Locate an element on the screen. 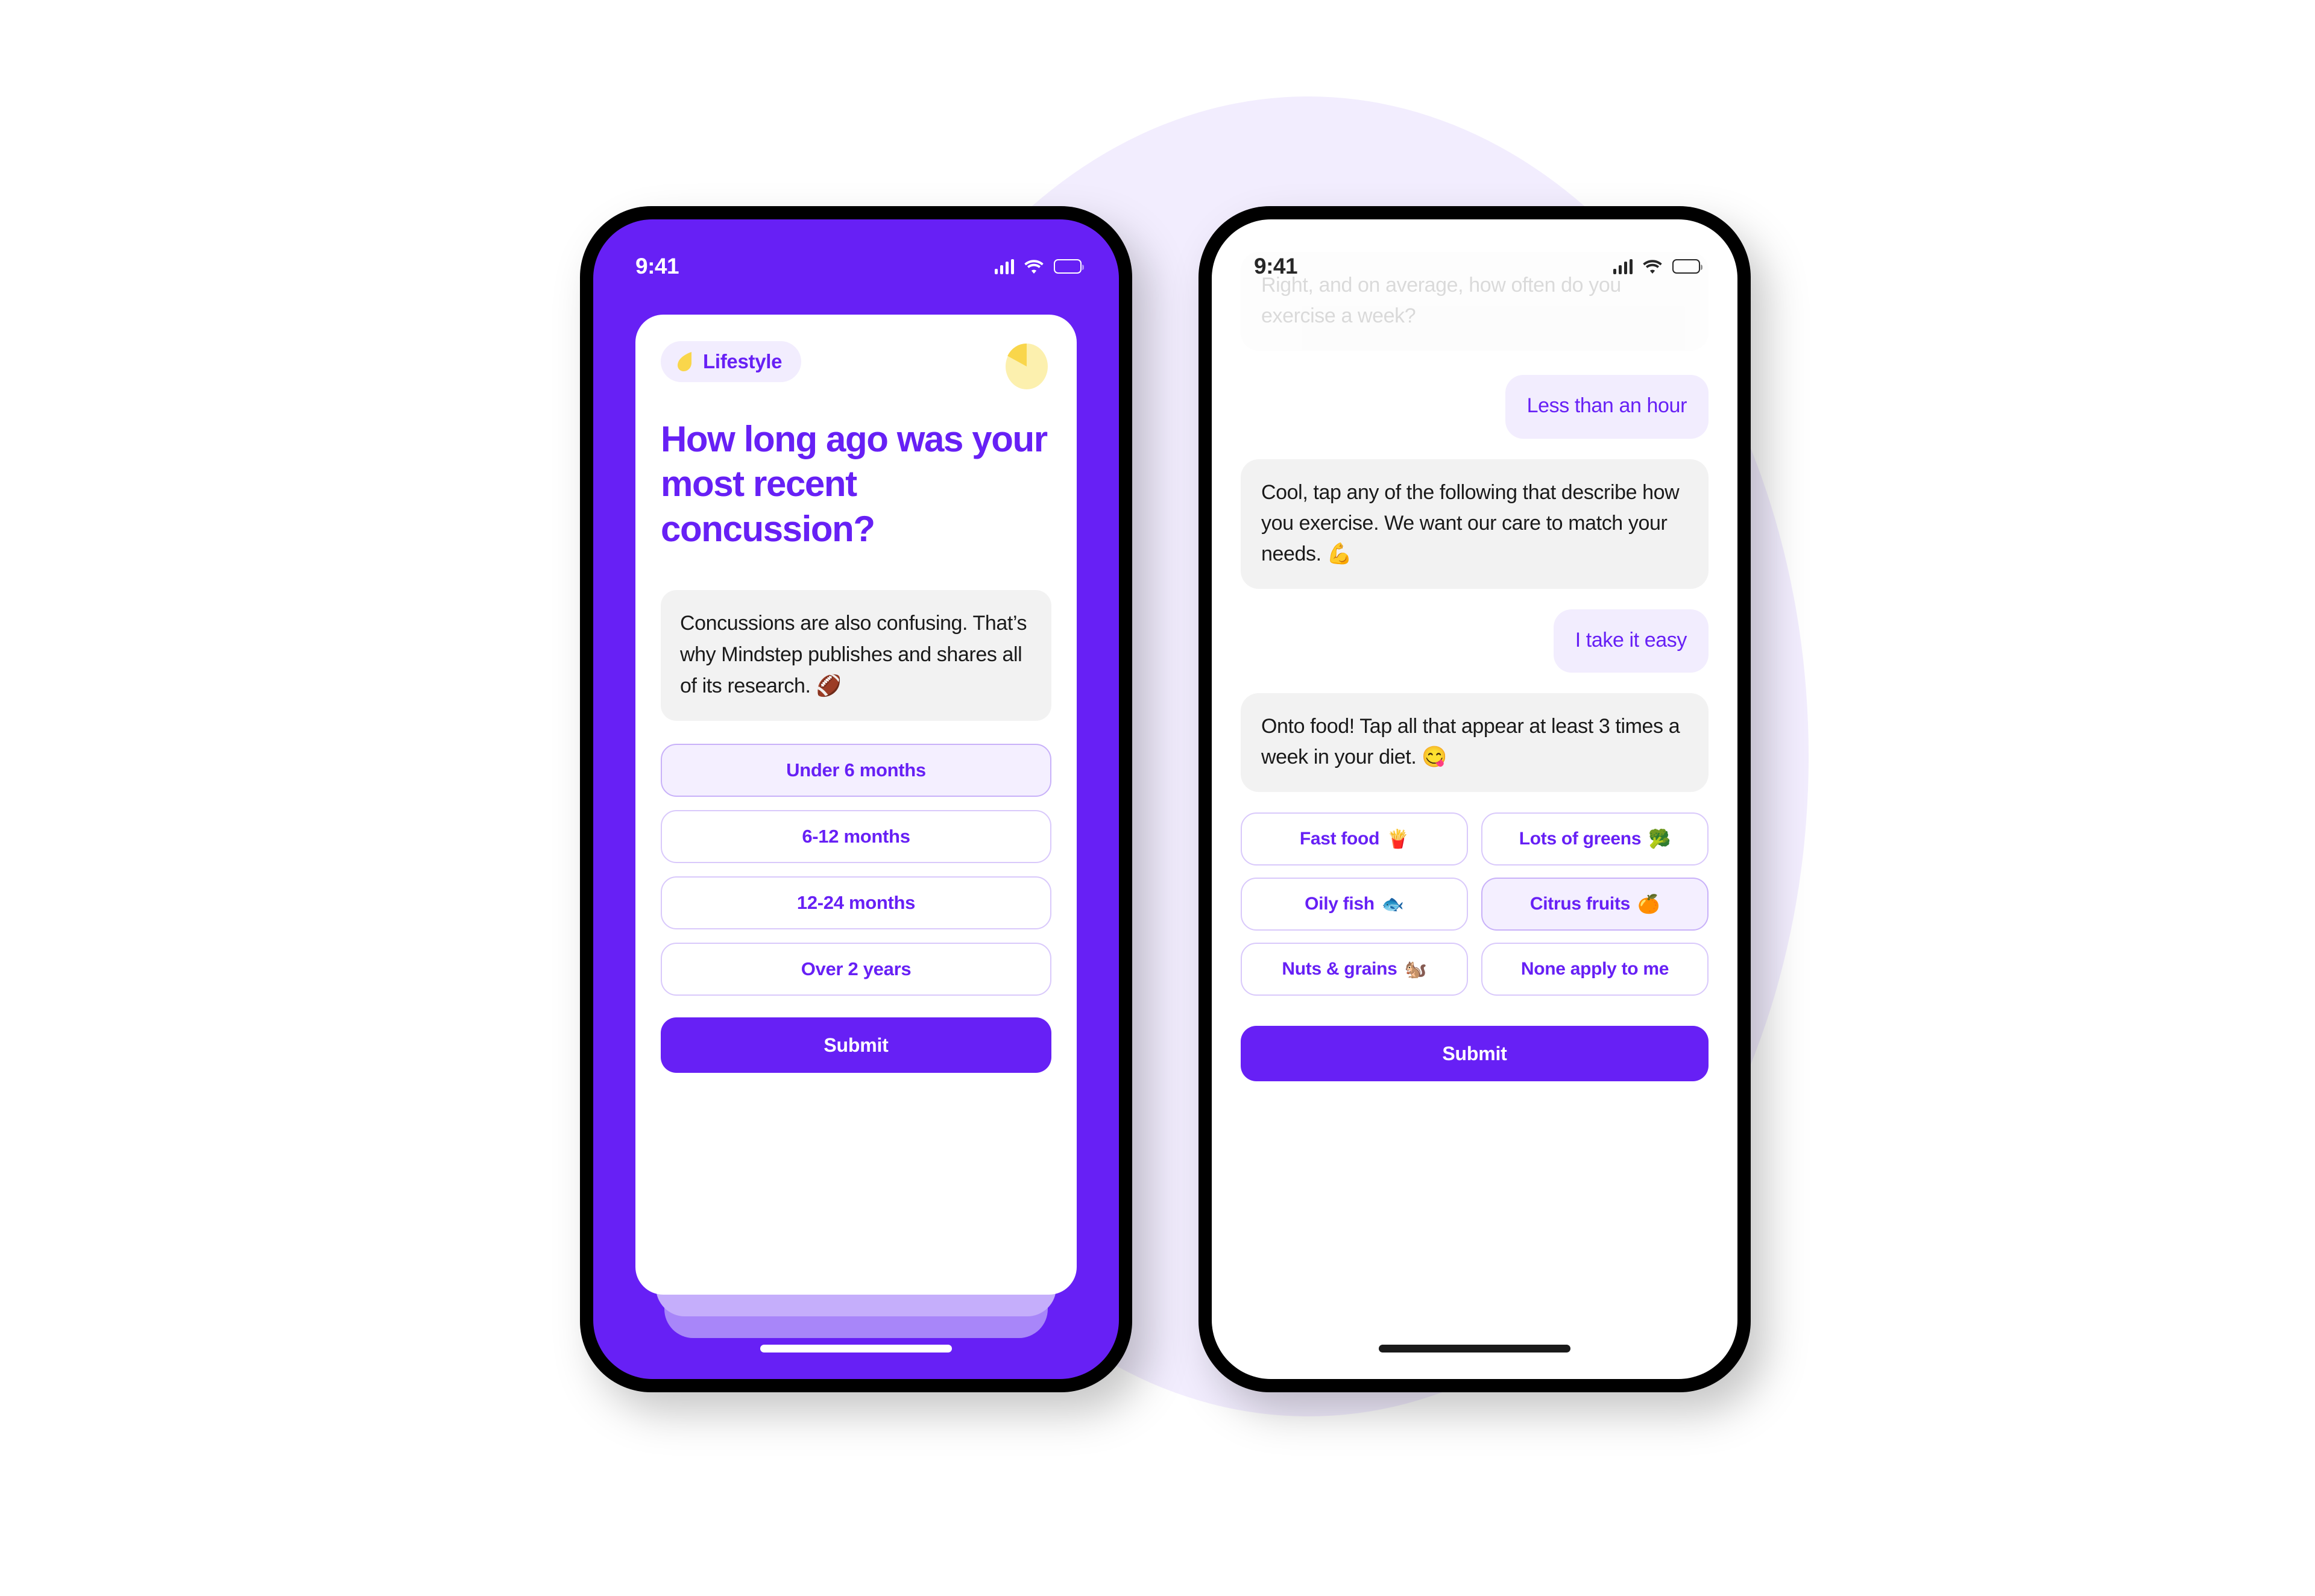  food-chip-label: Nuts & grains is located at coordinates (1339, 969).